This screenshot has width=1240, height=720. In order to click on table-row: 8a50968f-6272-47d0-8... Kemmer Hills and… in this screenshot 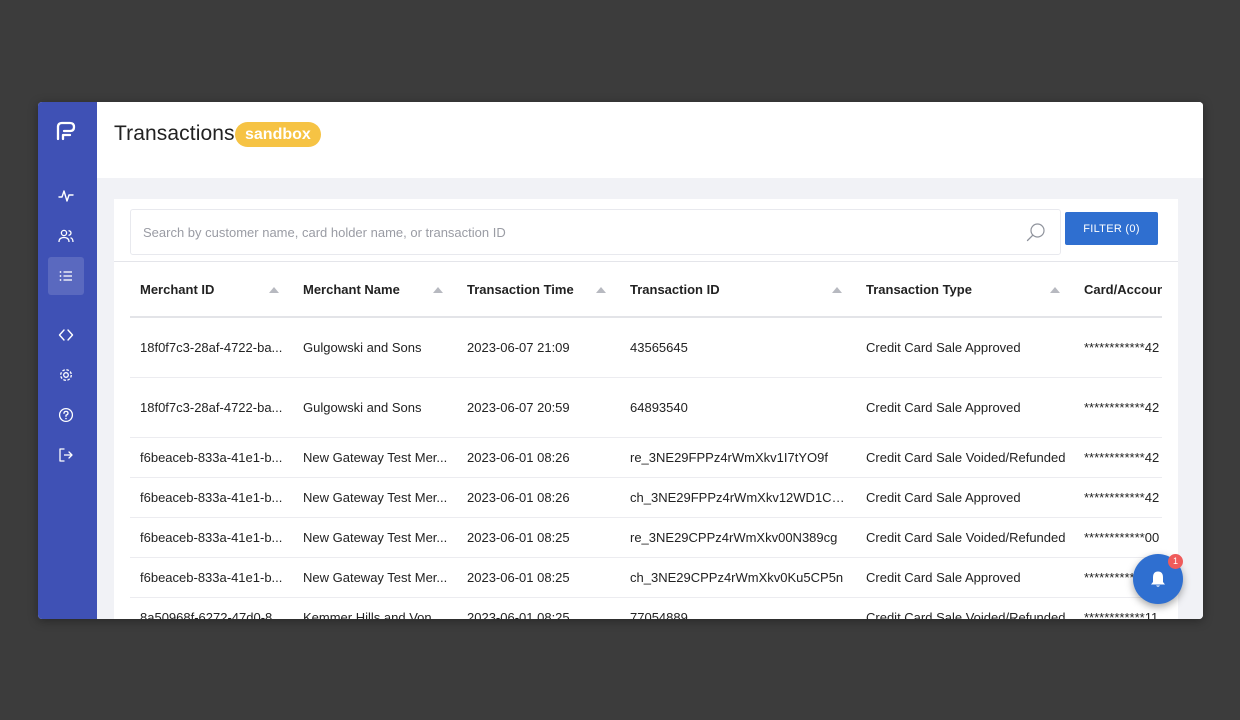, I will do `click(646, 608)`.